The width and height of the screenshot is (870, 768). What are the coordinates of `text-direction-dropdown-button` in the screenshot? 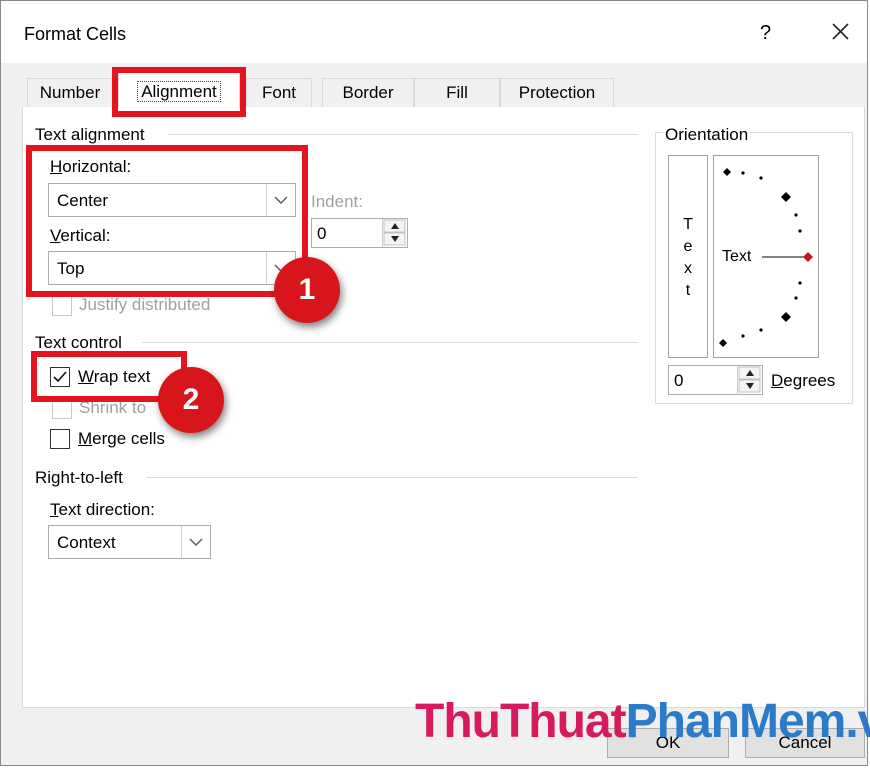 It's located at (195, 542).